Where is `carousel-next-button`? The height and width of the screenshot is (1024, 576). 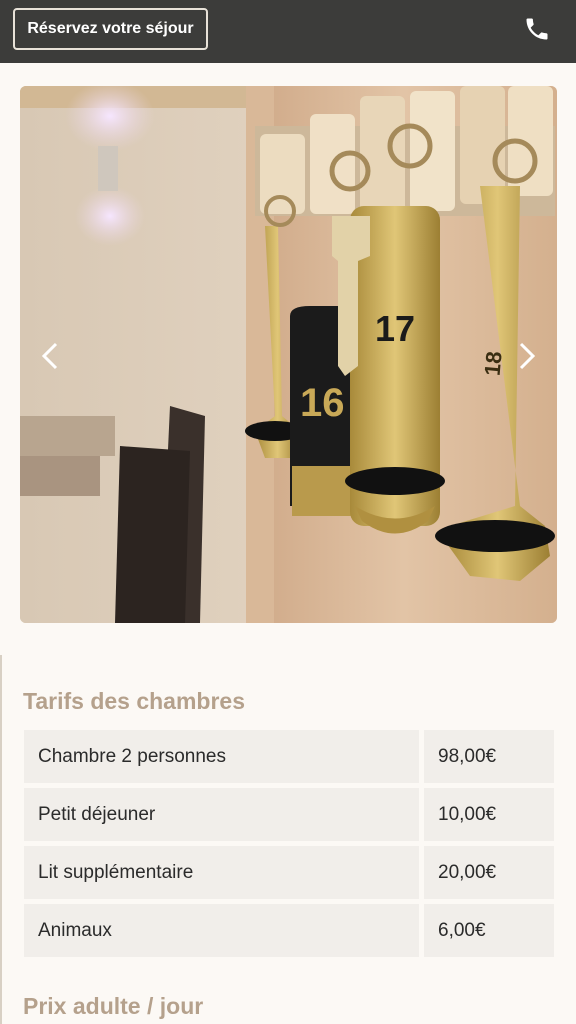
carousel-next-button is located at coordinates (527, 356).